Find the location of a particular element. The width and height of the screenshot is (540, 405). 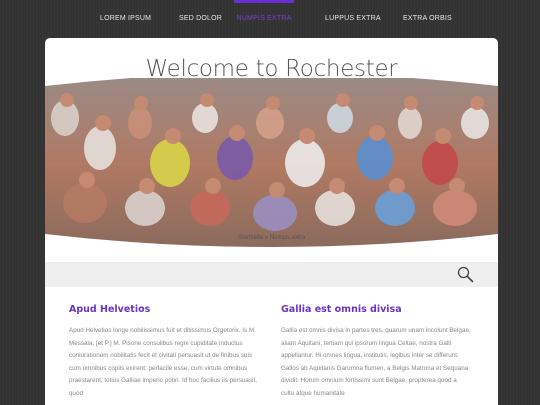

nav-item-sed-dolor: SED DOLOR is located at coordinates (200, 19).